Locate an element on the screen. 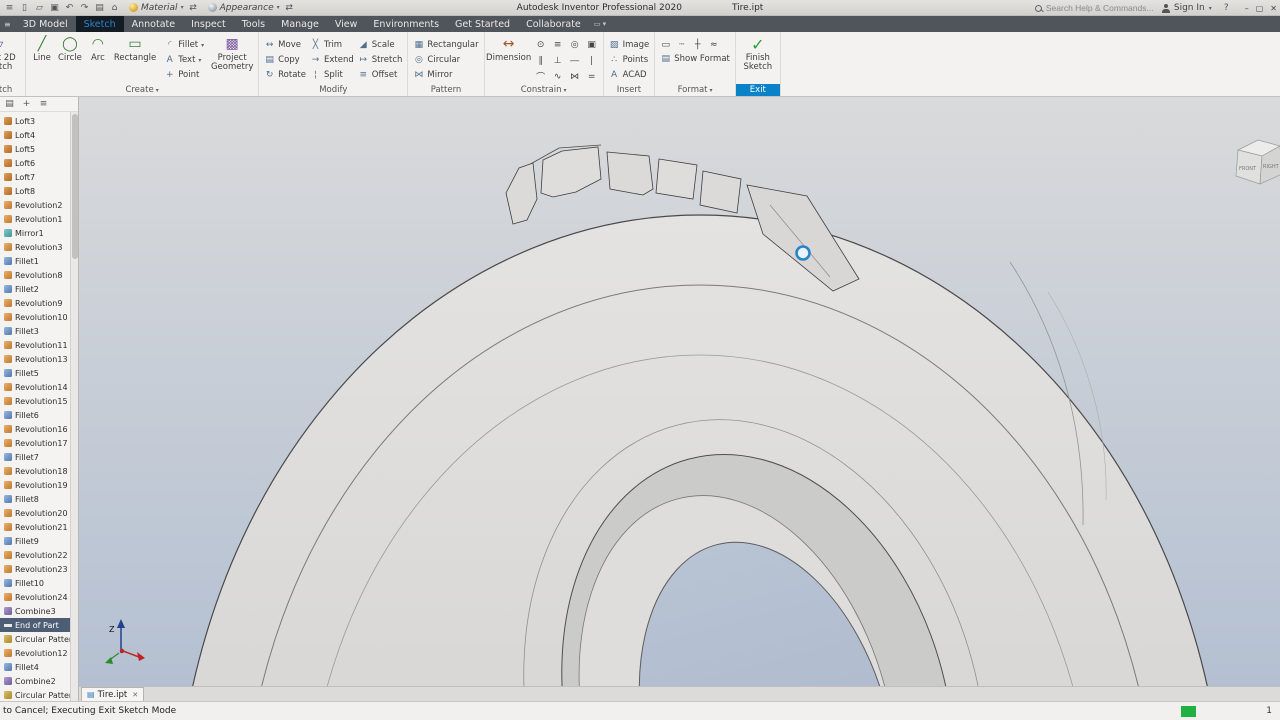  constraint-concentric-button: ◎ is located at coordinates (575, 44).